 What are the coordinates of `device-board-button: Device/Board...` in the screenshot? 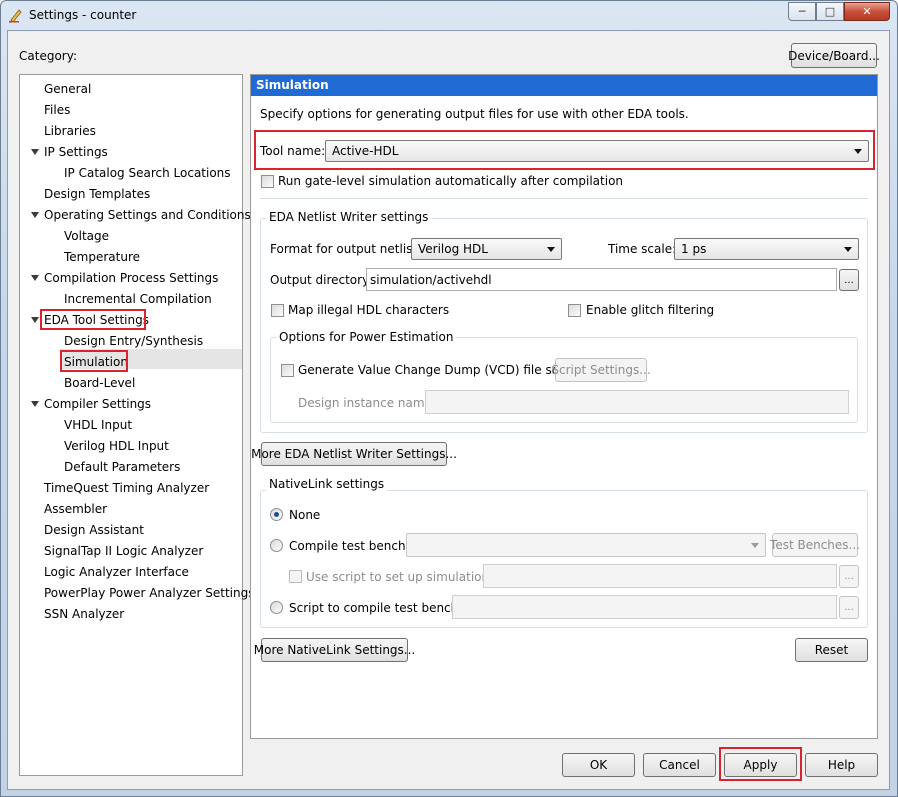 It's located at (834, 55).